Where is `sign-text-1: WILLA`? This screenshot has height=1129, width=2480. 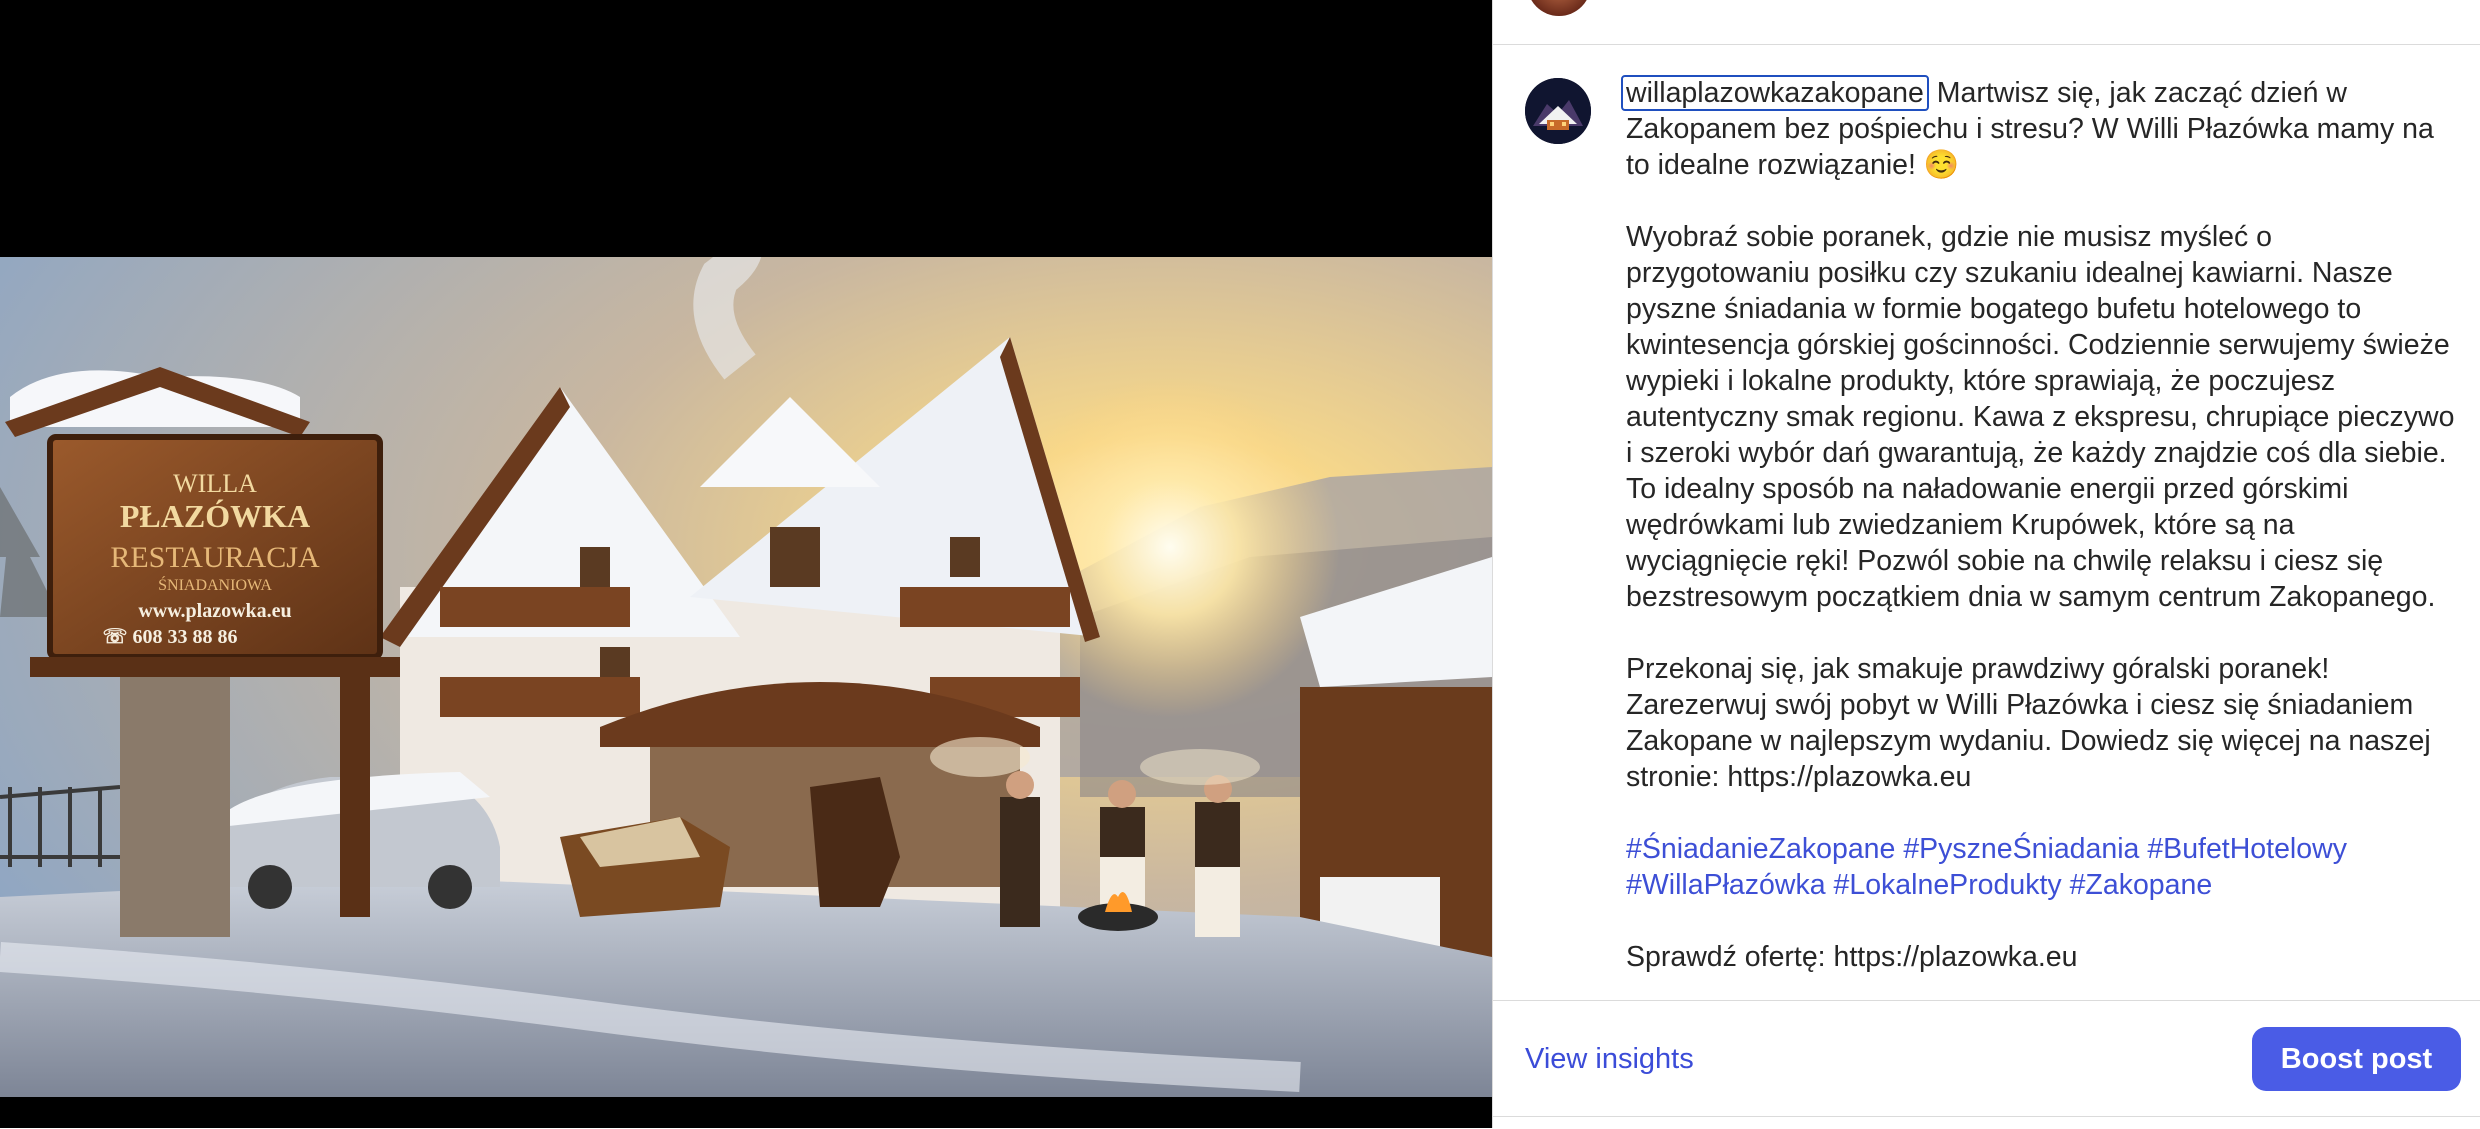 sign-text-1: WILLA is located at coordinates (215, 483).